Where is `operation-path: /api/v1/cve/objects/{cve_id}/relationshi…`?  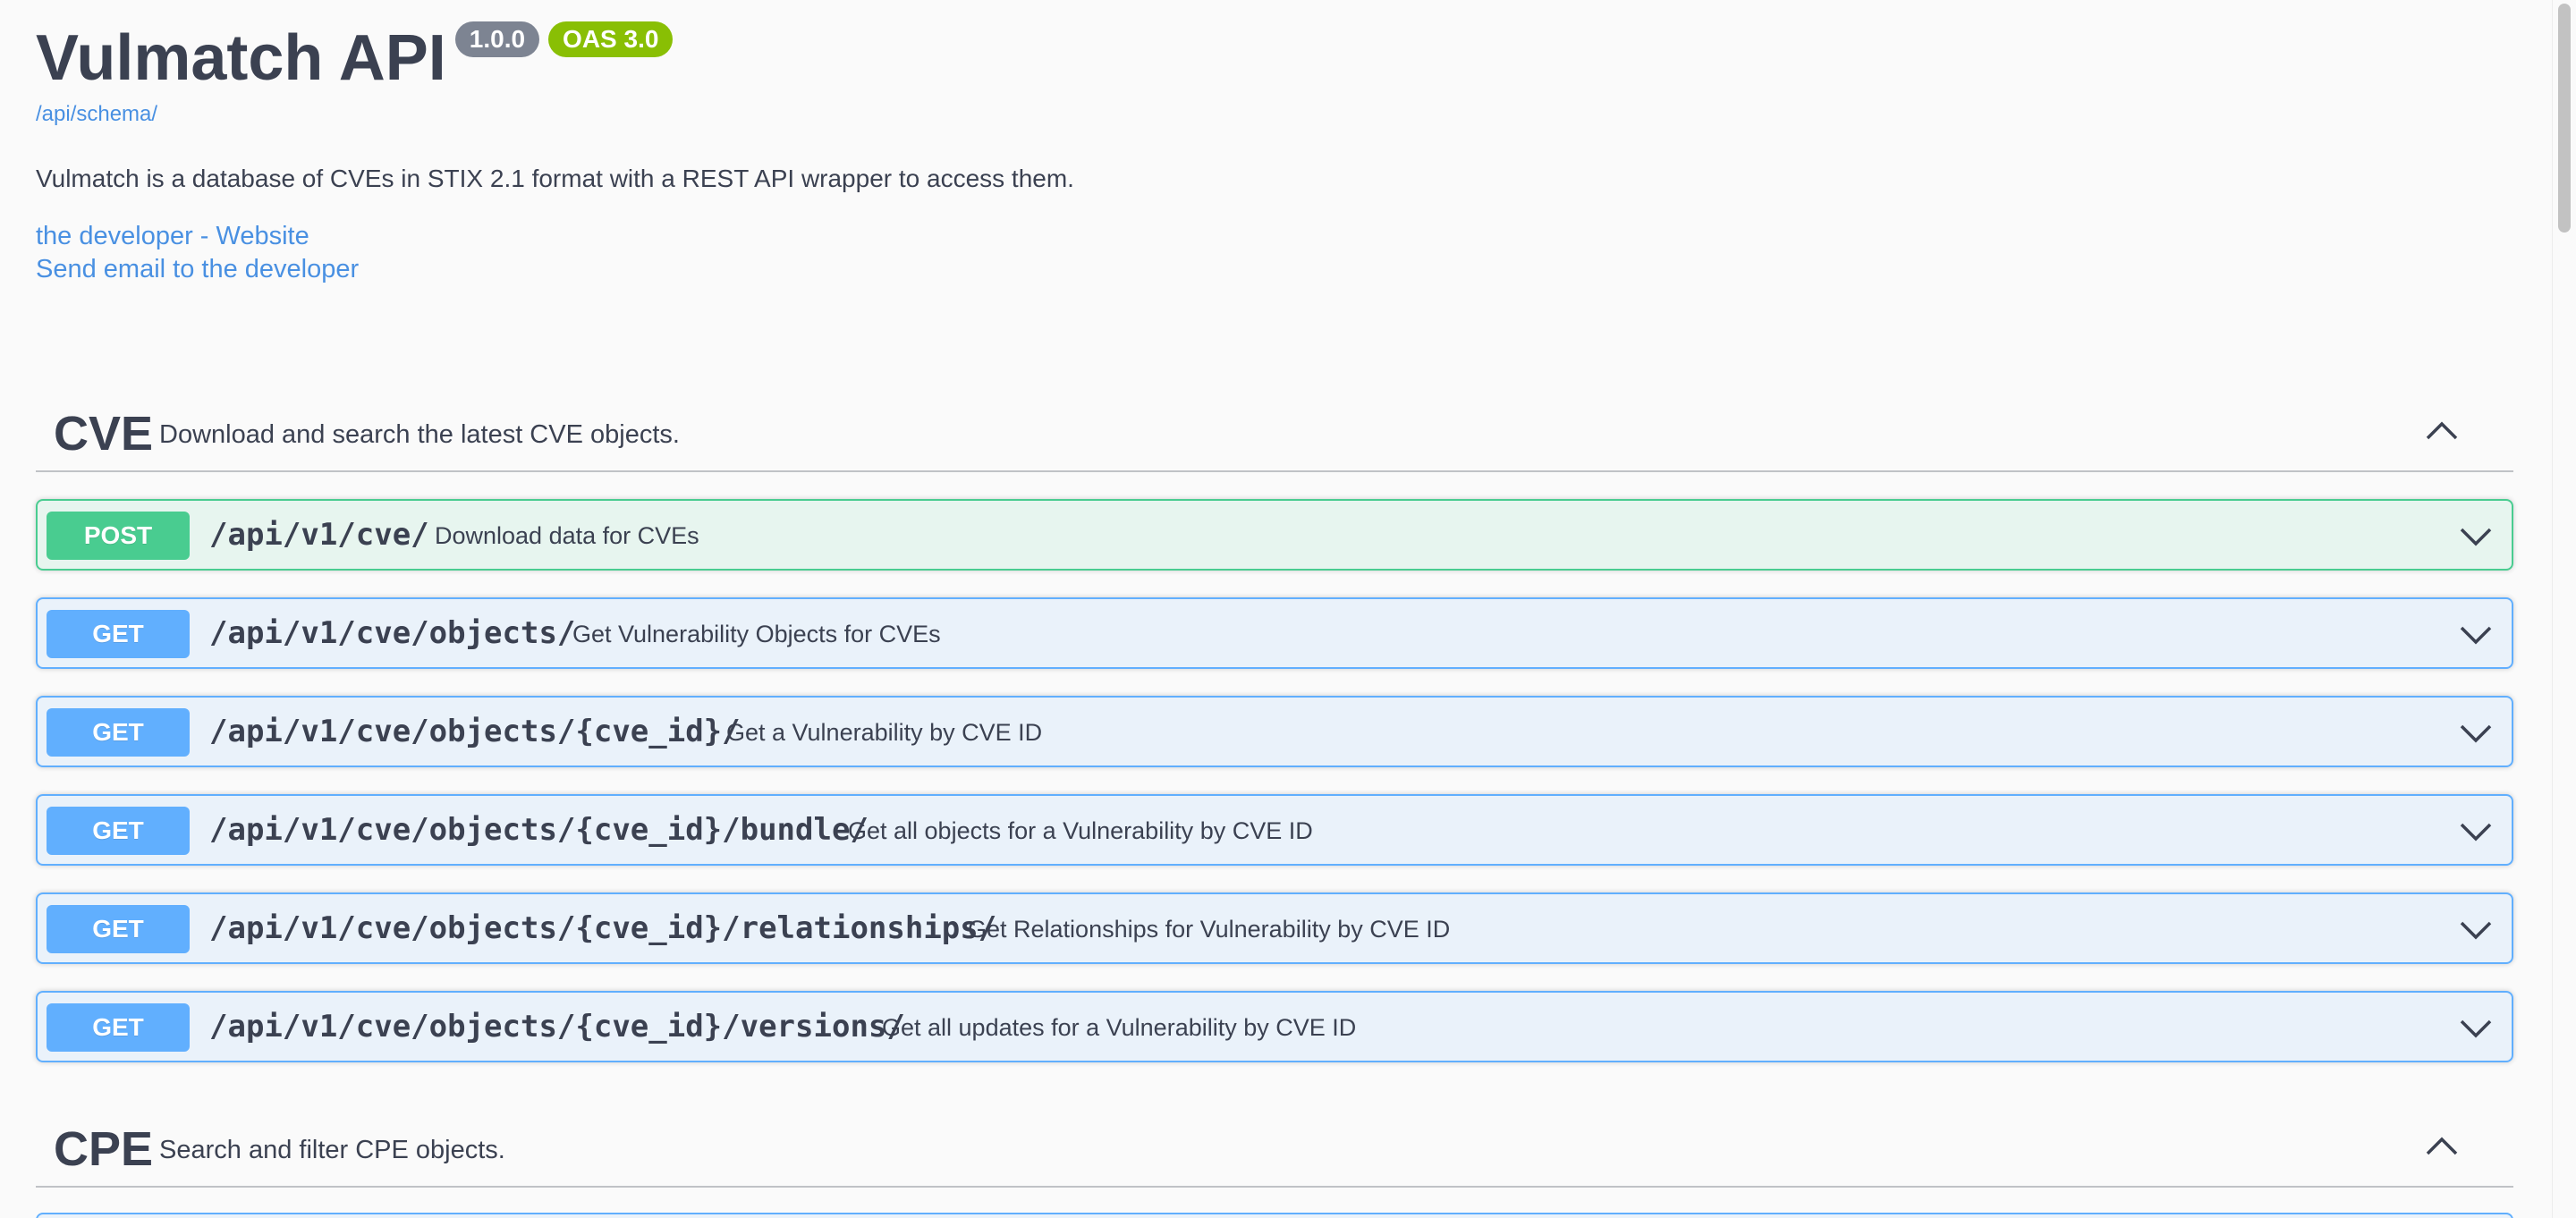 operation-path: /api/v1/cve/objects/{cve_id}/relationshi… is located at coordinates (603, 928).